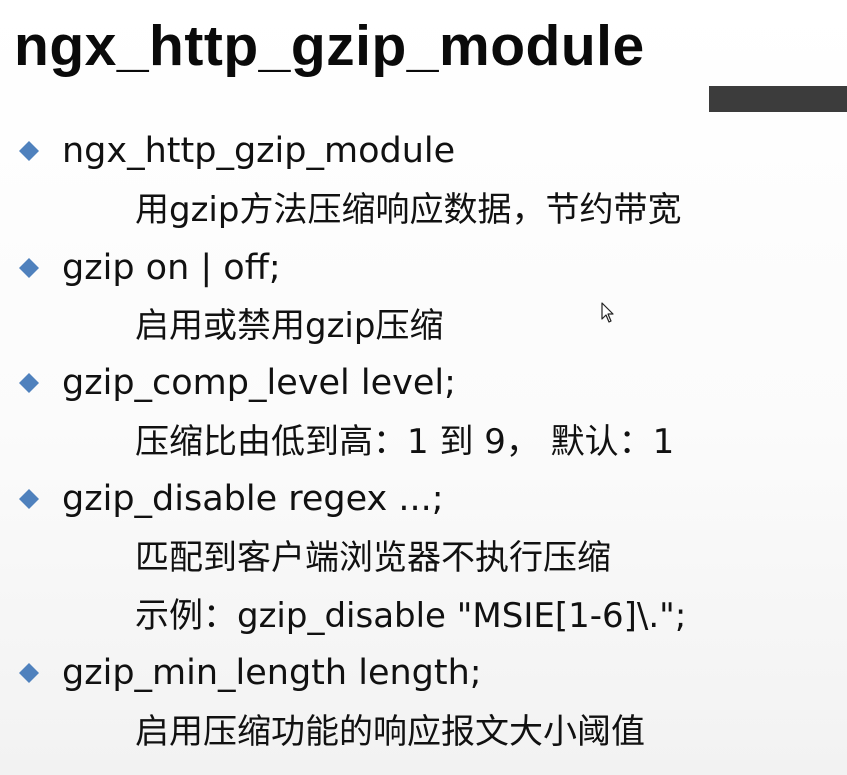  I want to click on bullet-item: gzip_min_length length;, so click(250, 673).